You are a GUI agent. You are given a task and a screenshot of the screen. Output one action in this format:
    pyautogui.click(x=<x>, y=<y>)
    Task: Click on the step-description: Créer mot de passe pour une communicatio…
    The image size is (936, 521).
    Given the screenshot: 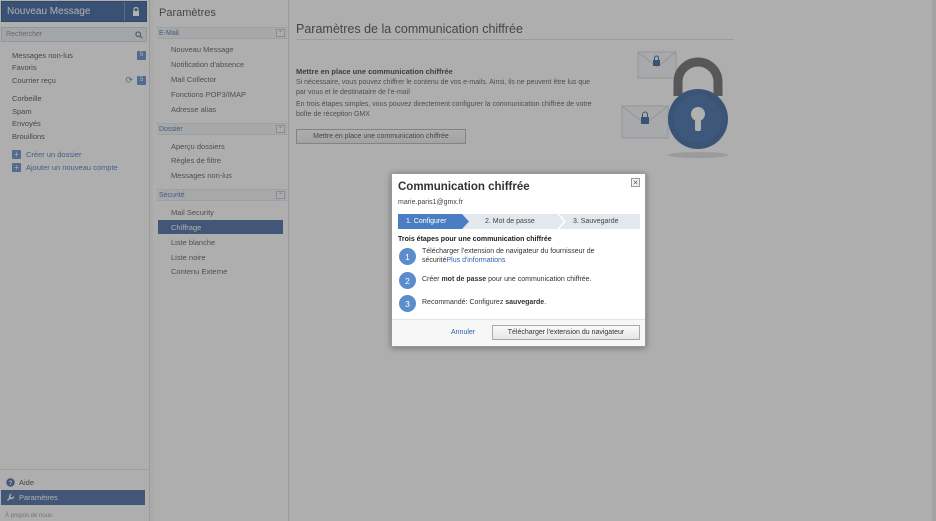 What is the action you would take?
    pyautogui.click(x=507, y=280)
    